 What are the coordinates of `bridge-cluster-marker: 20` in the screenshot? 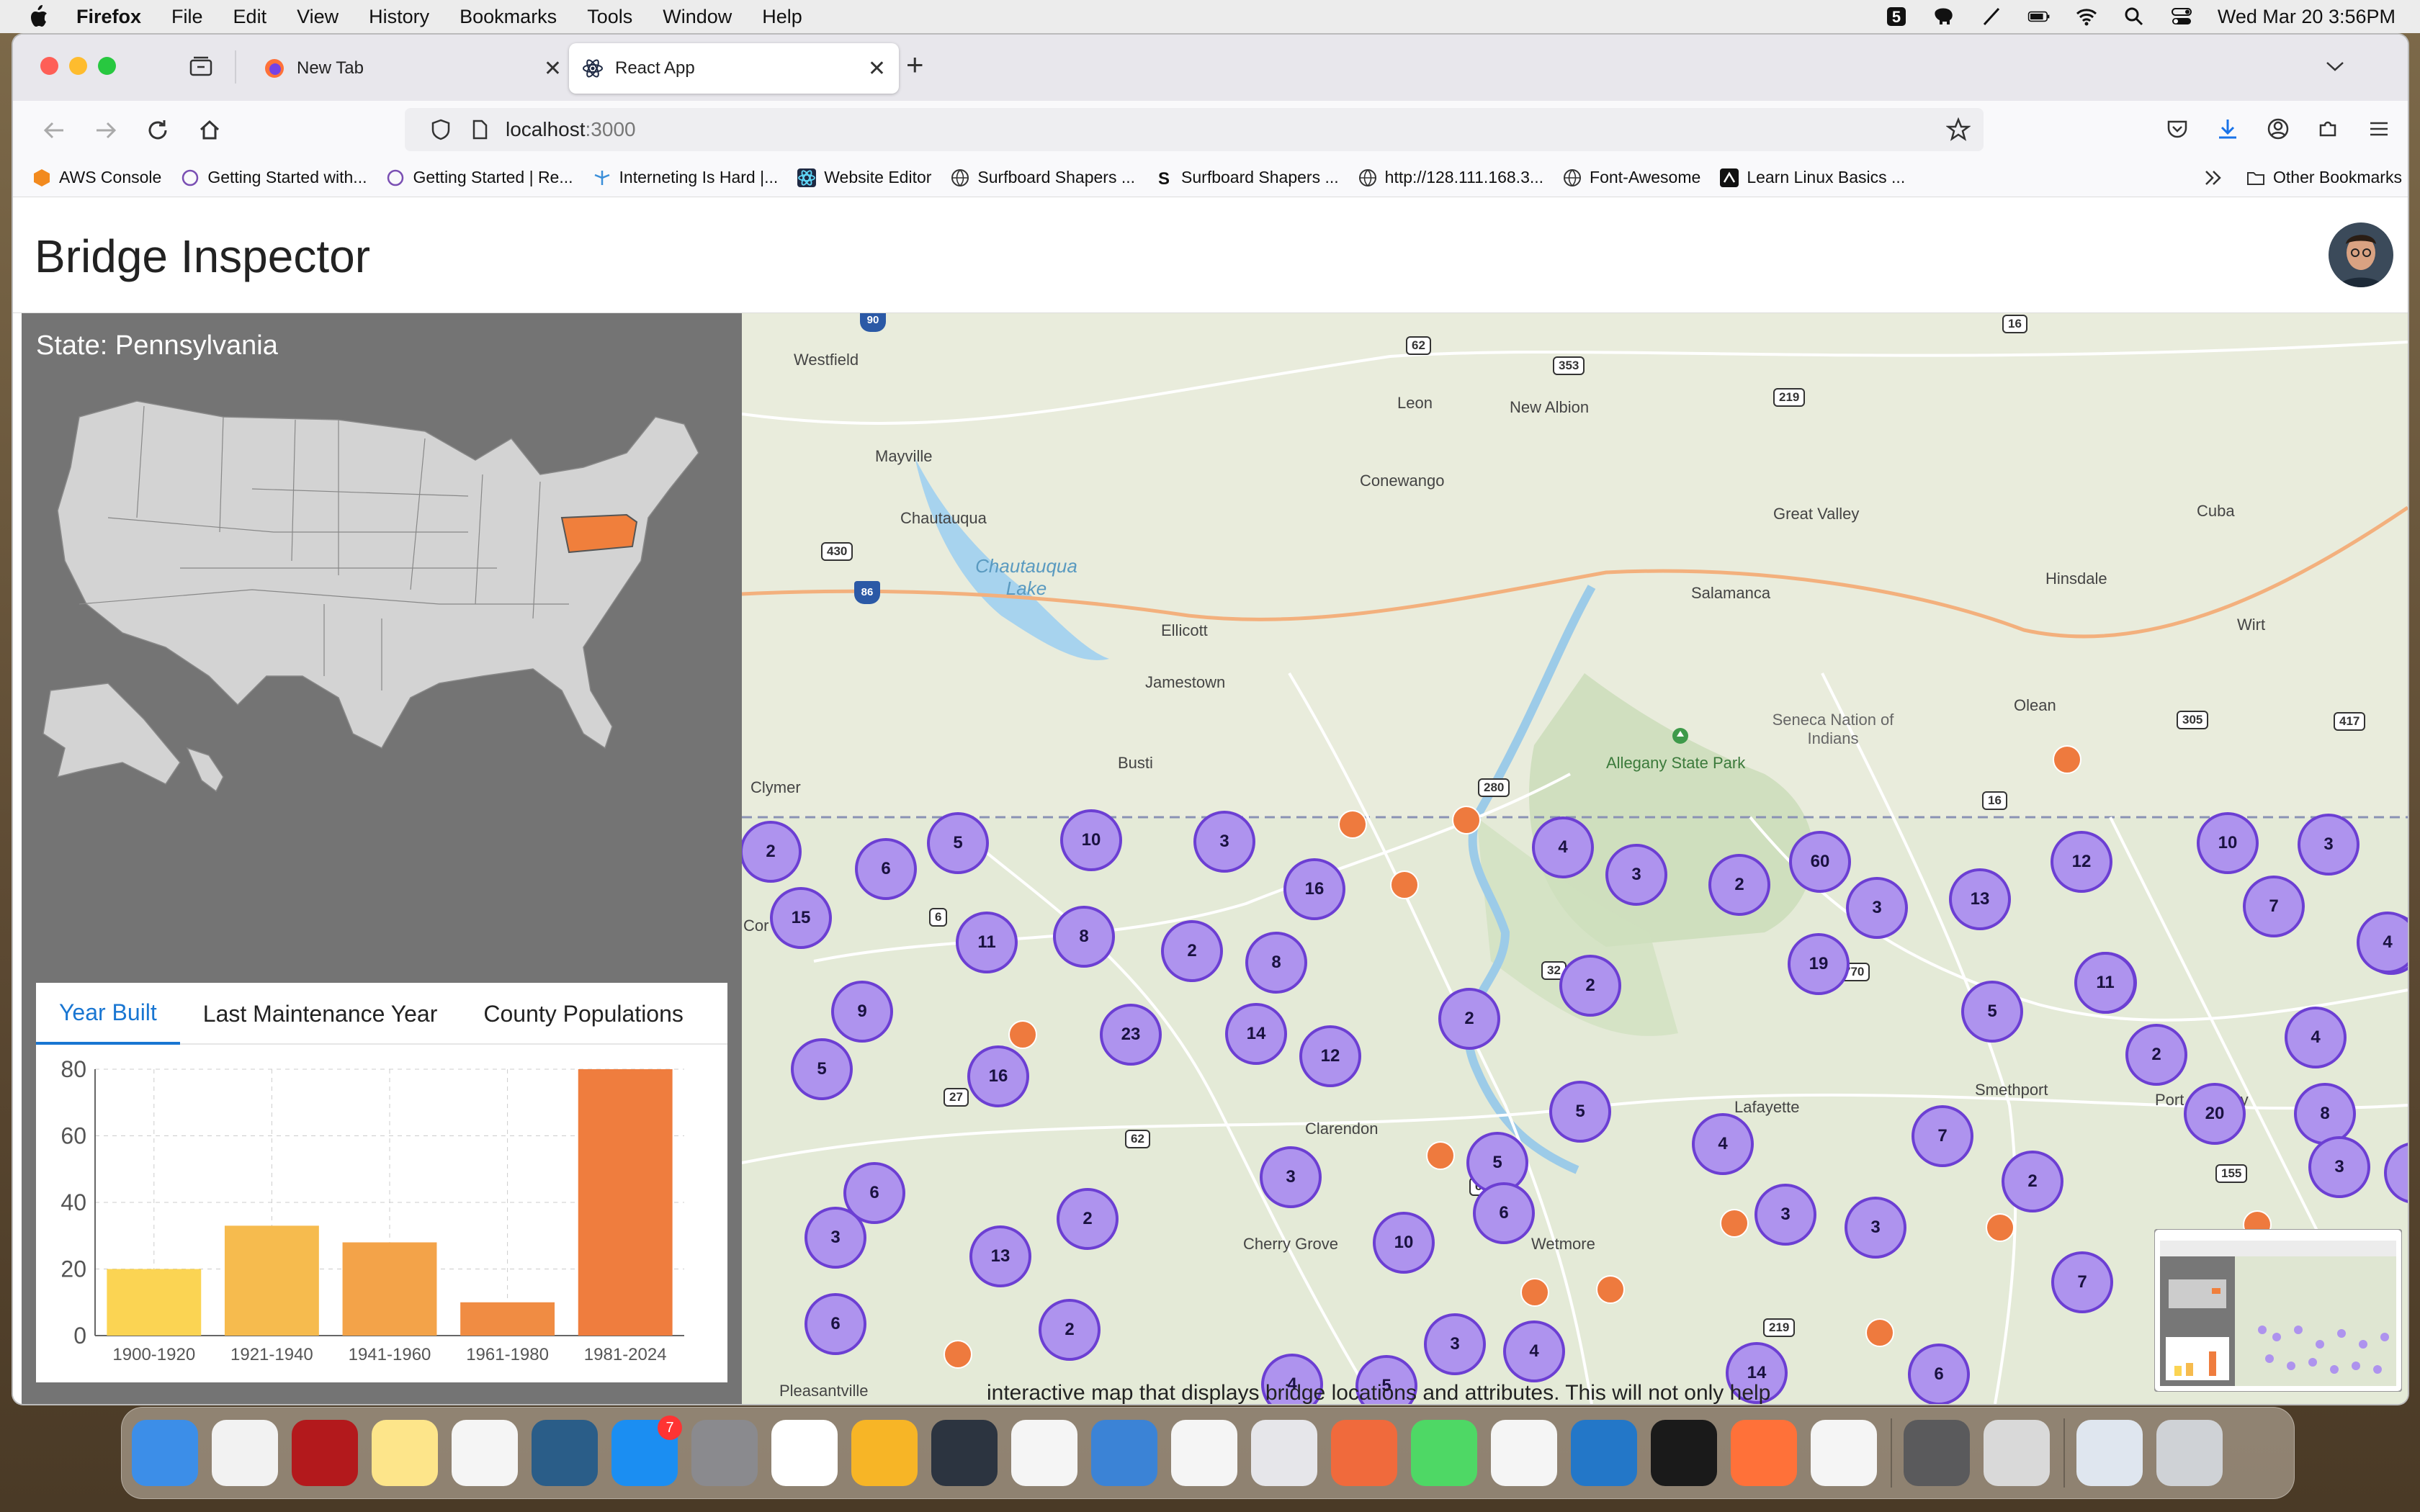 It's located at (2215, 1114).